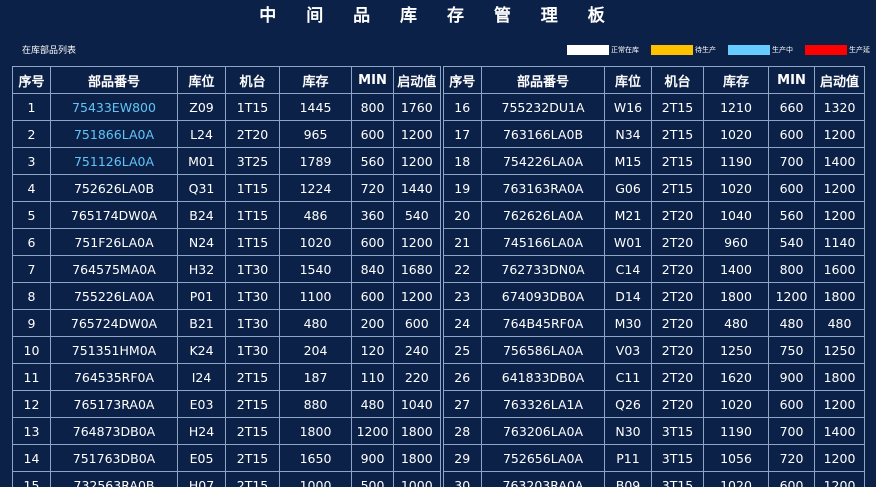 The image size is (876, 487). I want to click on cell-left-location: I24, so click(201, 377).